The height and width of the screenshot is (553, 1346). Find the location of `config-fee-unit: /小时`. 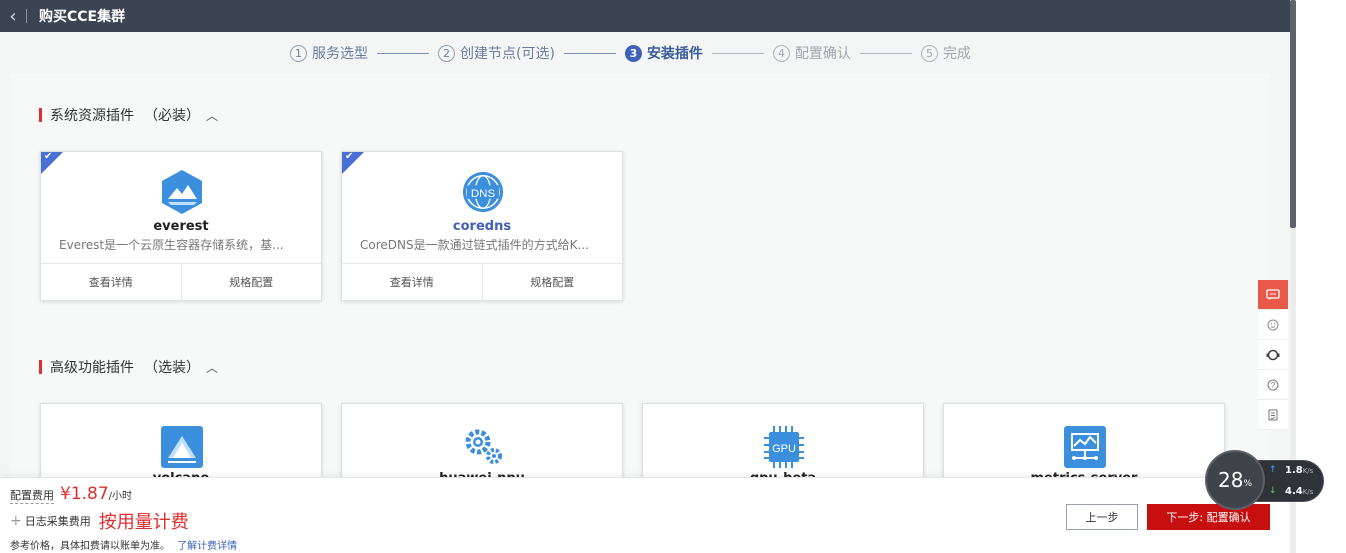

config-fee-unit: /小时 is located at coordinates (120, 496).